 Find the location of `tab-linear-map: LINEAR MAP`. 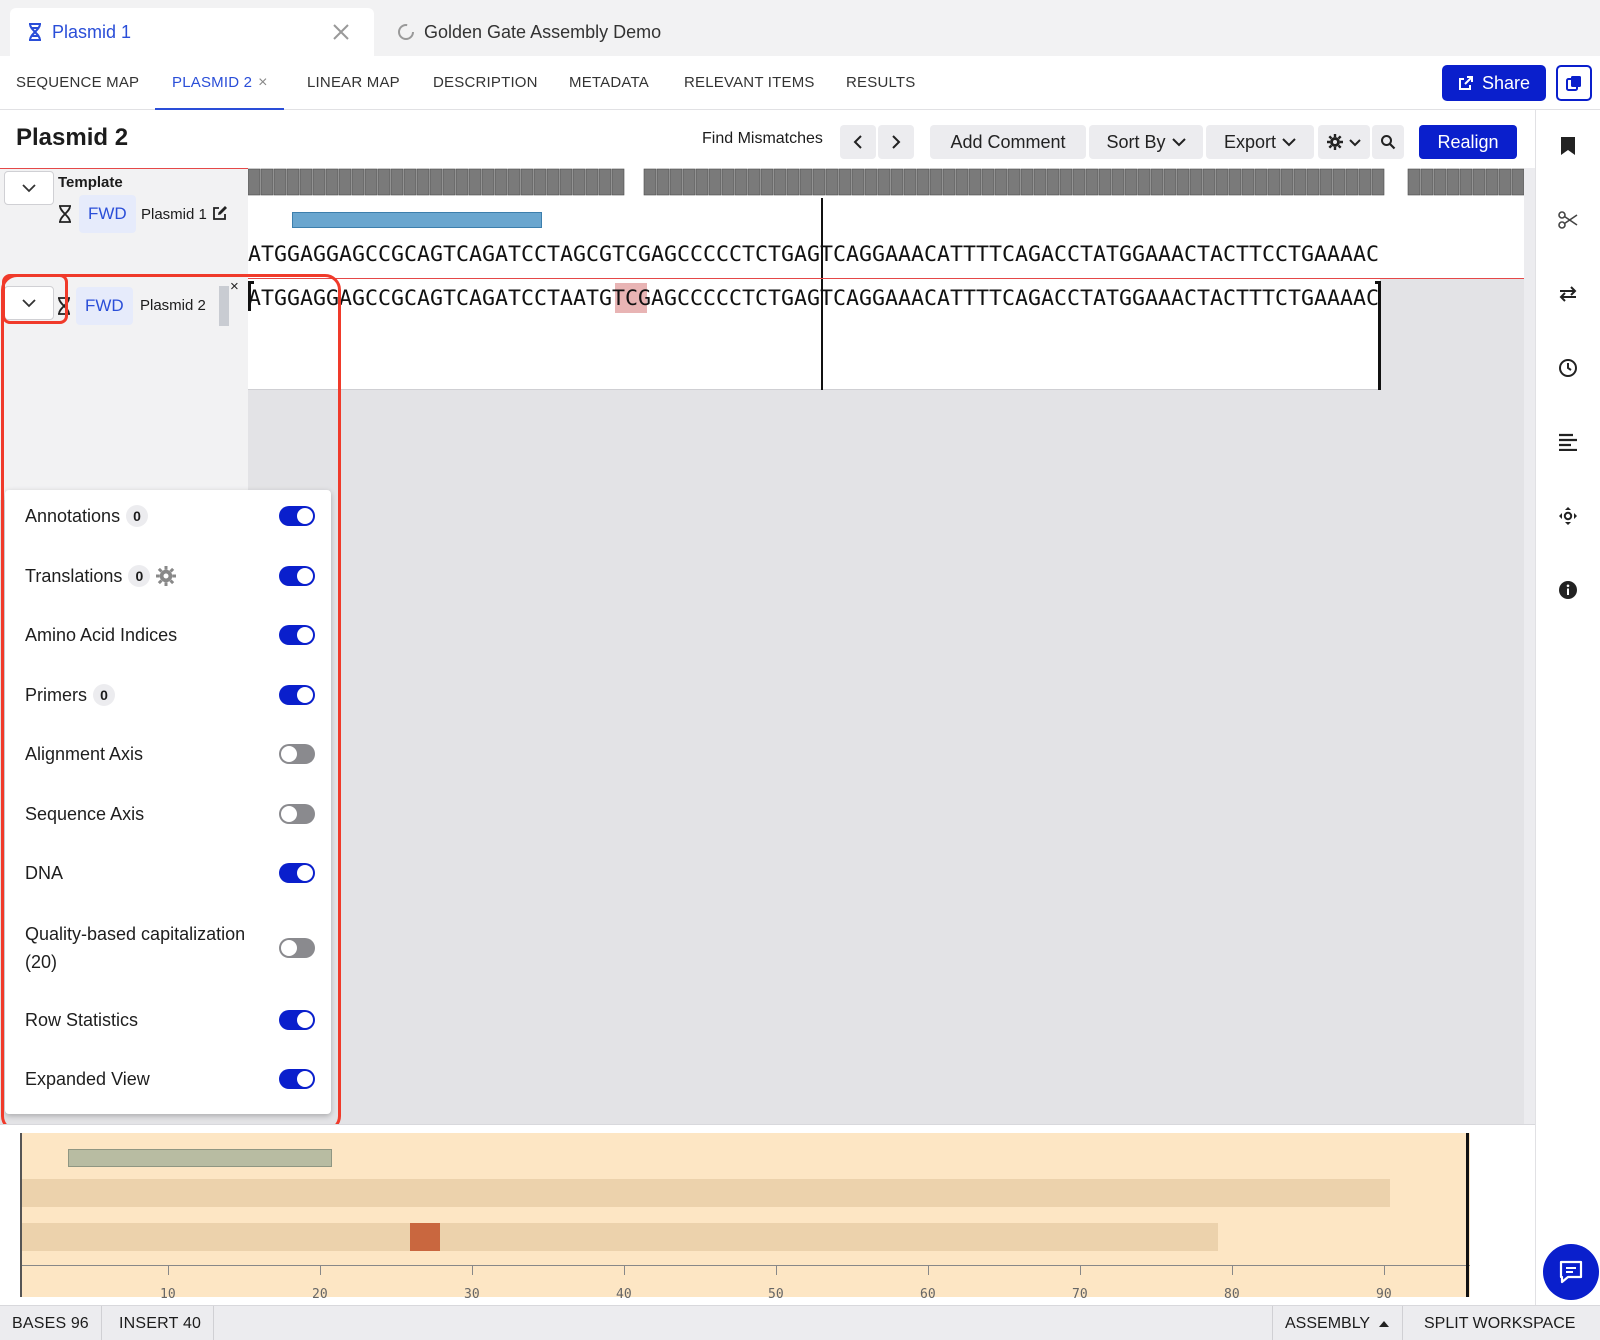

tab-linear-map: LINEAR MAP is located at coordinates (353, 83).